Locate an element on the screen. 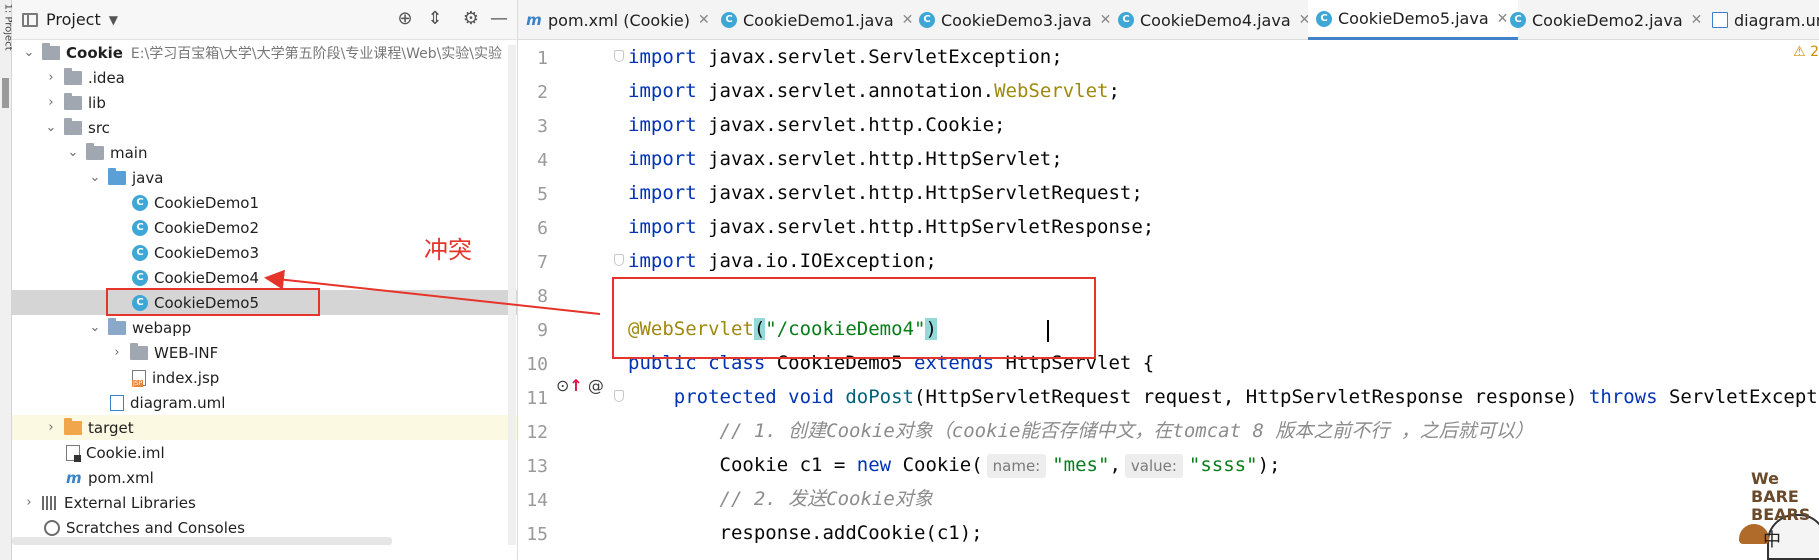 This screenshot has width=1819, height=560. inspection-warning-indicator: ⚠ 2 is located at coordinates (1806, 52).